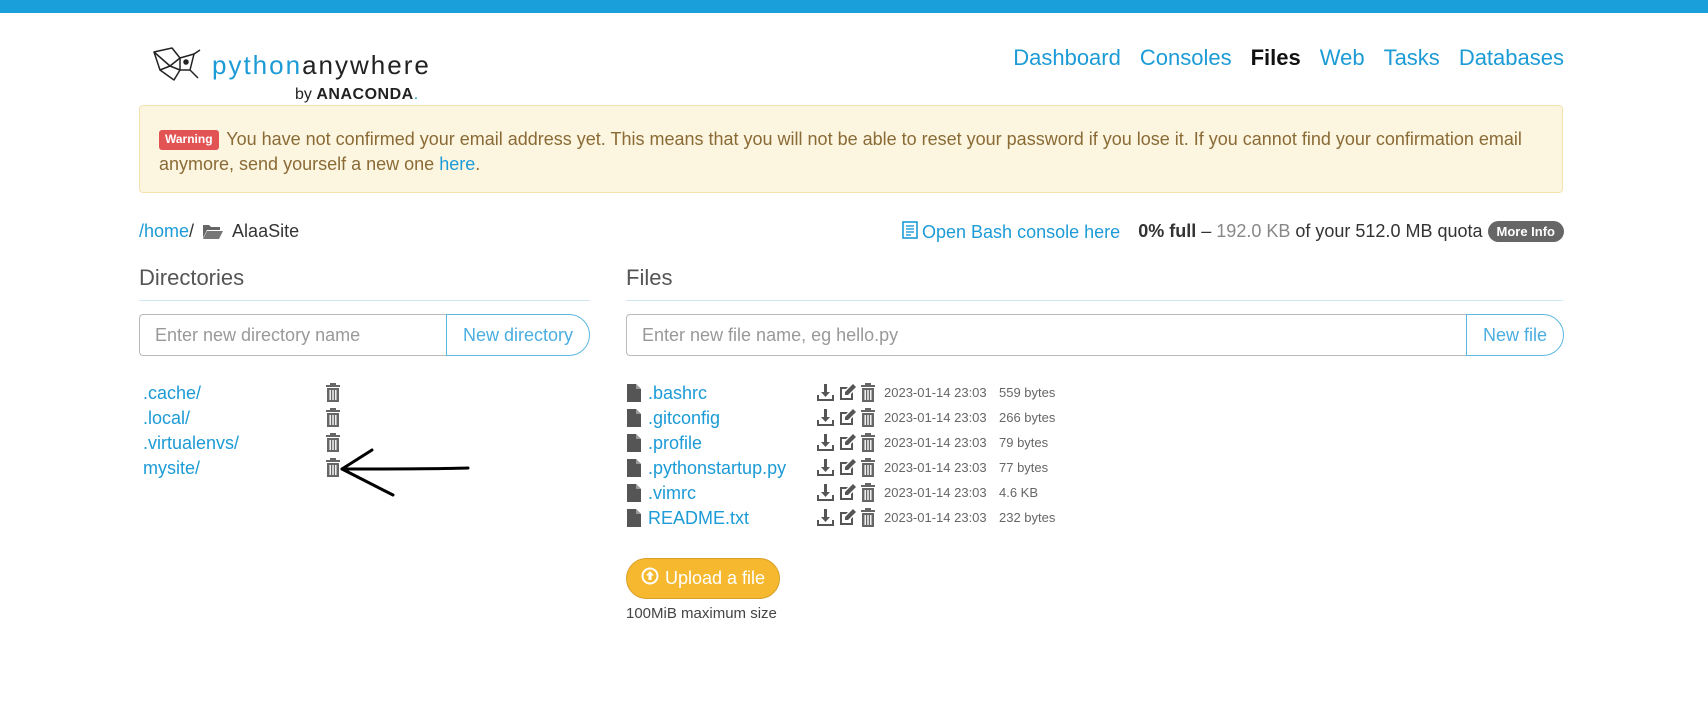  I want to click on logo-icon, so click(177, 64).